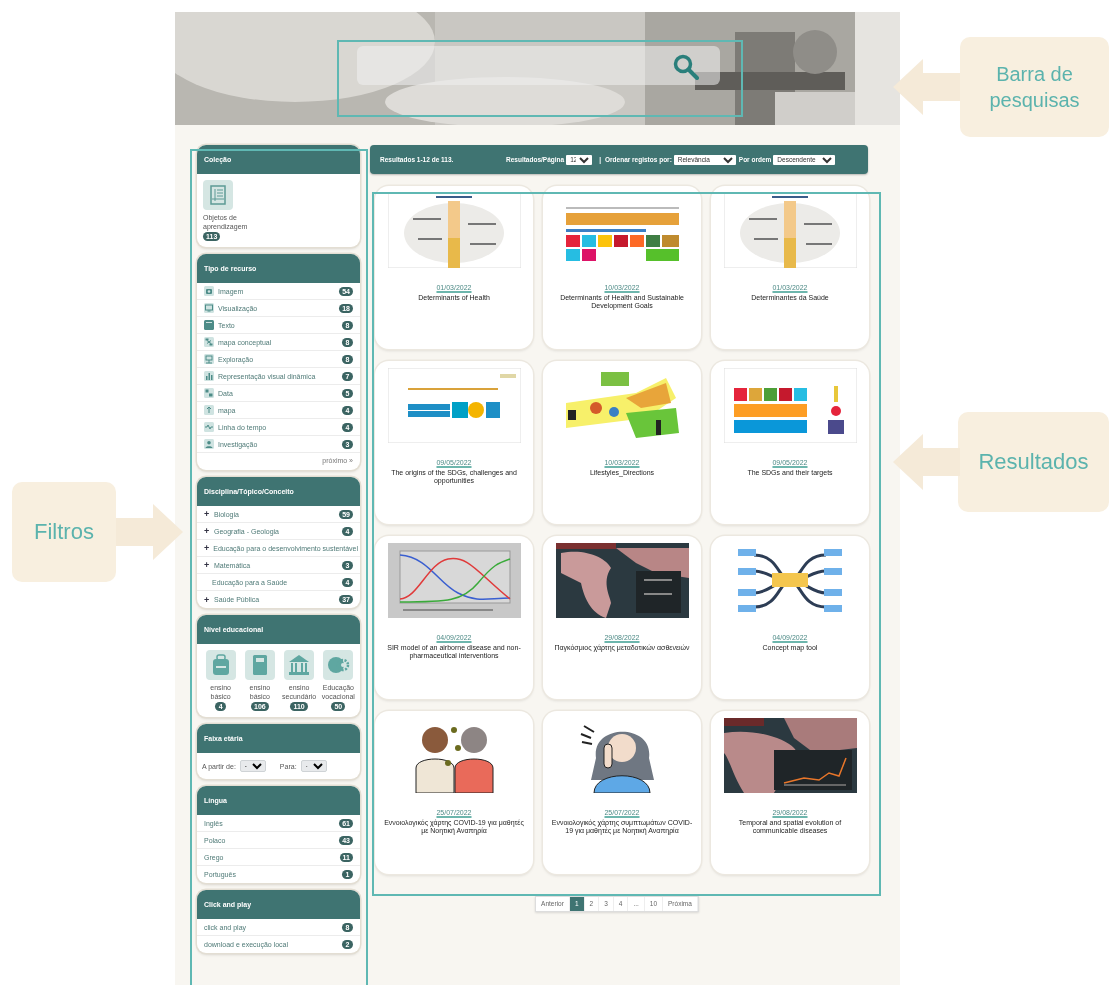 Image resolution: width=1109 pixels, height=985 pixels. I want to click on book-icon, so click(259, 665).